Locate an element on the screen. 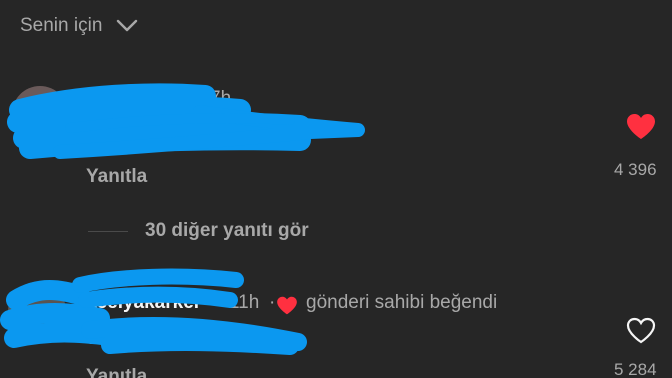 The width and height of the screenshot is (672, 378). owner-liked-label: gönderi sahibi beğendi is located at coordinates (402, 302).